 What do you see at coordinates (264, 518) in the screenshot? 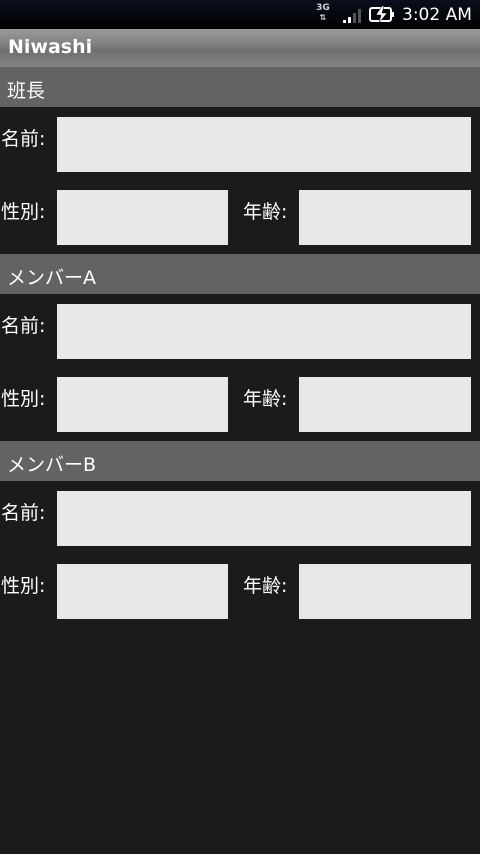
I see `member-b-name-input` at bounding box center [264, 518].